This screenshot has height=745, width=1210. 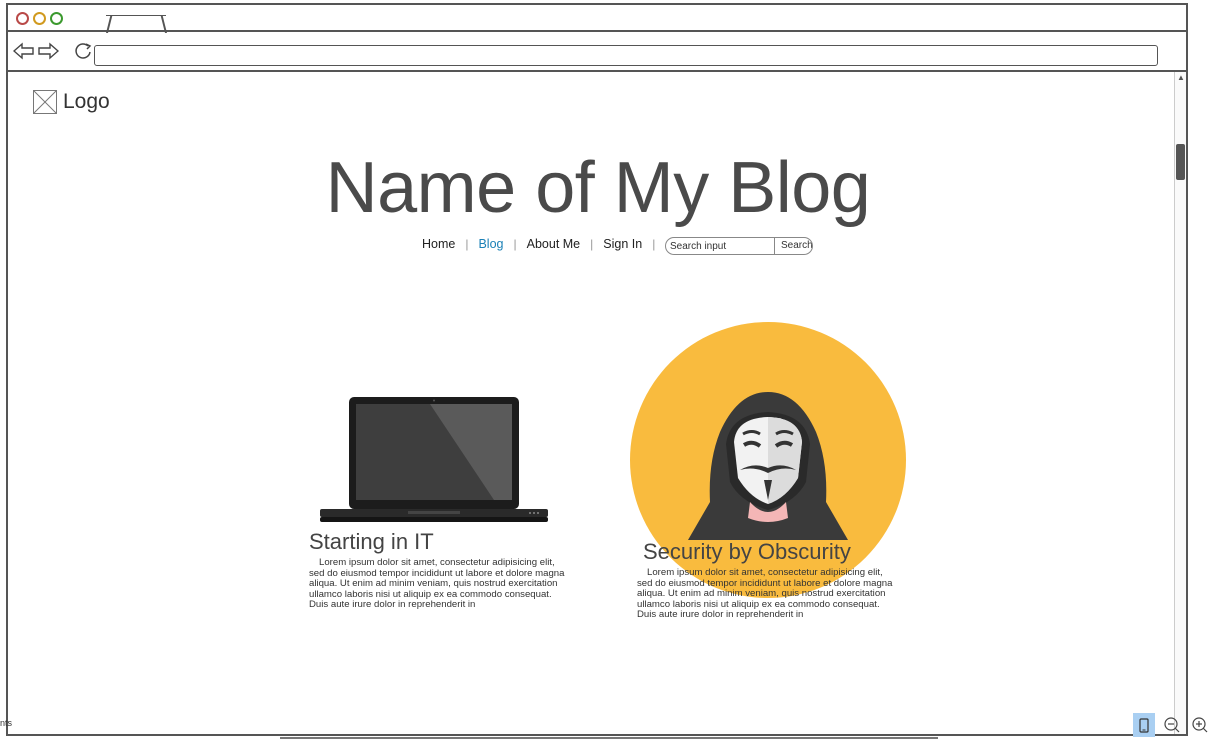 What do you see at coordinates (24, 51) in the screenshot?
I see `back-arrow-icon` at bounding box center [24, 51].